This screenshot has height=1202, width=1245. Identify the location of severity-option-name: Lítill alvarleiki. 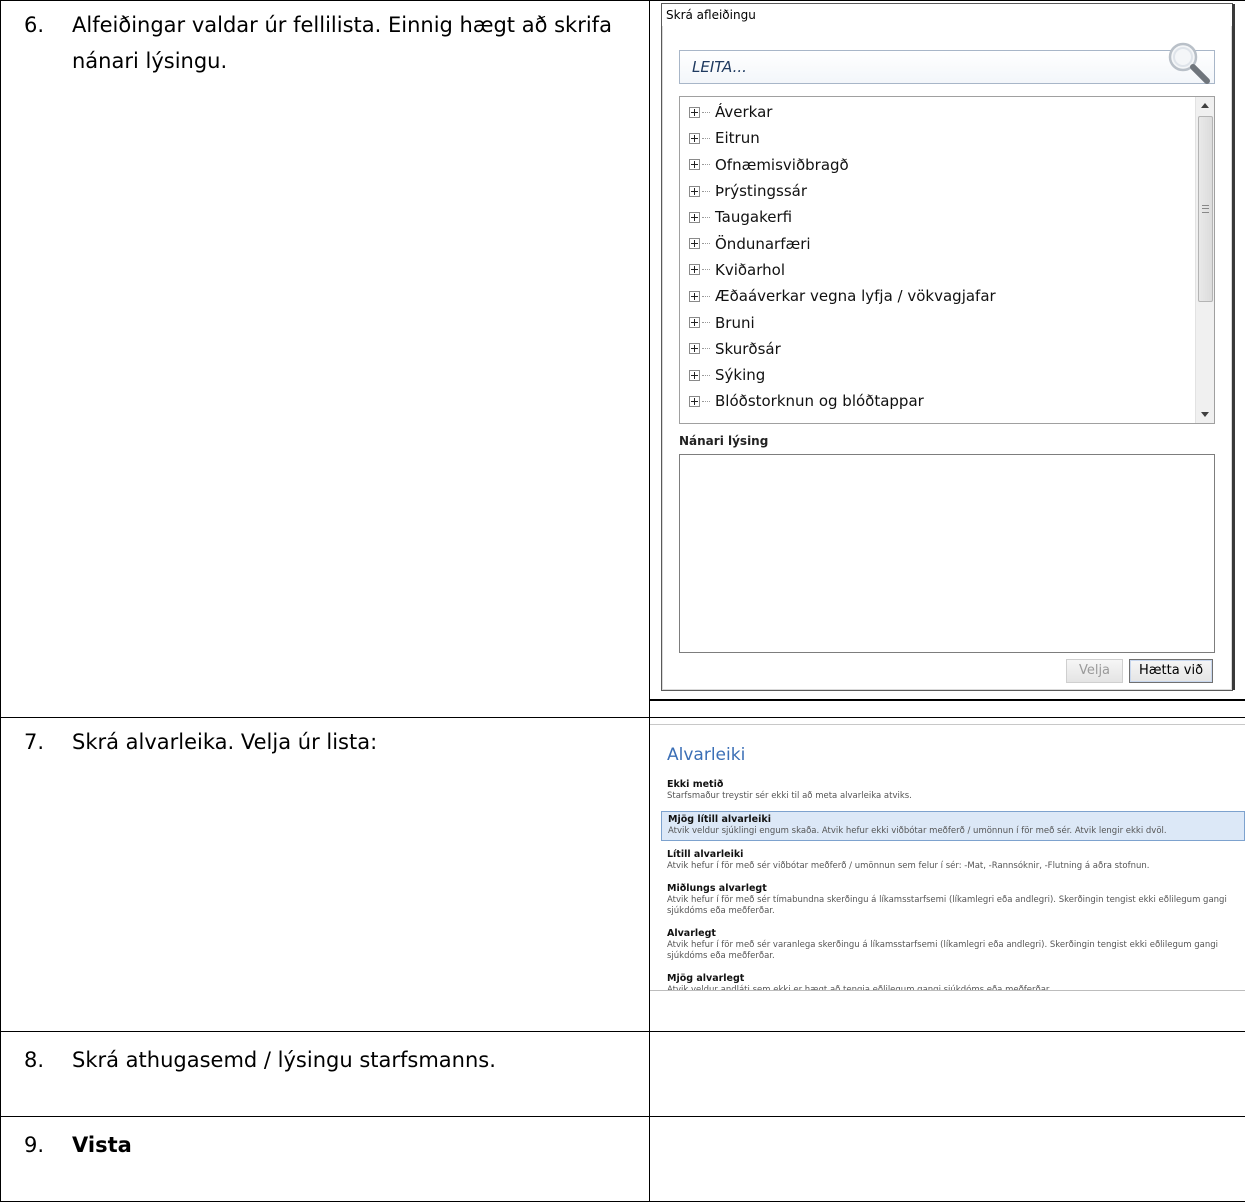
(705, 854).